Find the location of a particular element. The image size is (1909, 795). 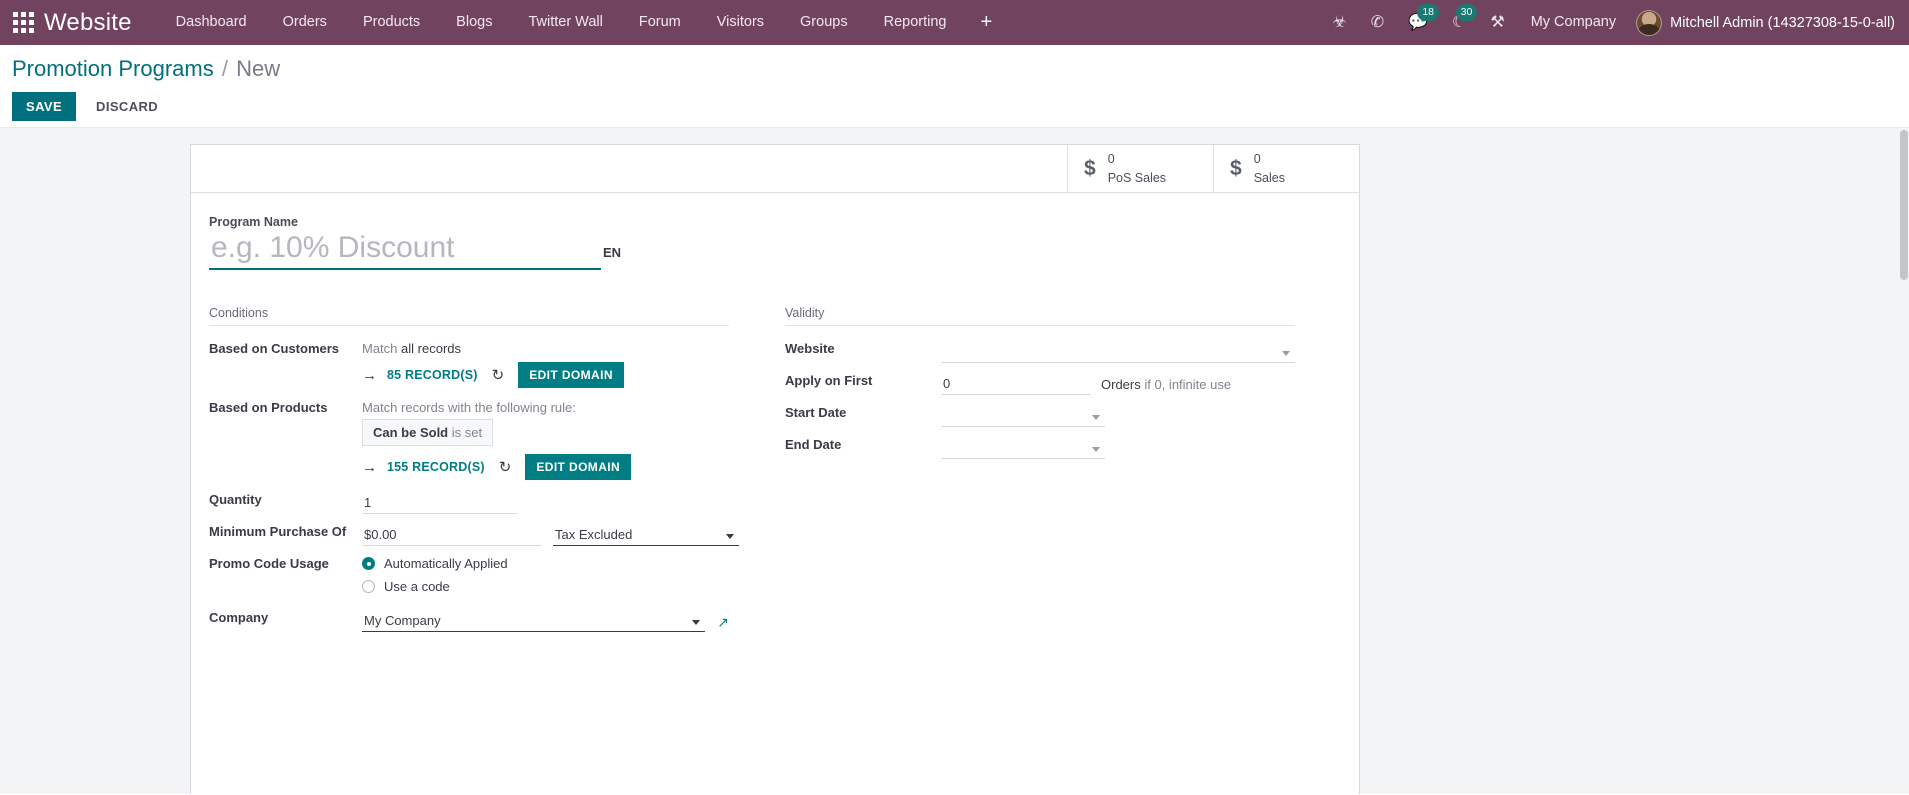

nav-item-dashboard: Dashboard is located at coordinates (211, 22).